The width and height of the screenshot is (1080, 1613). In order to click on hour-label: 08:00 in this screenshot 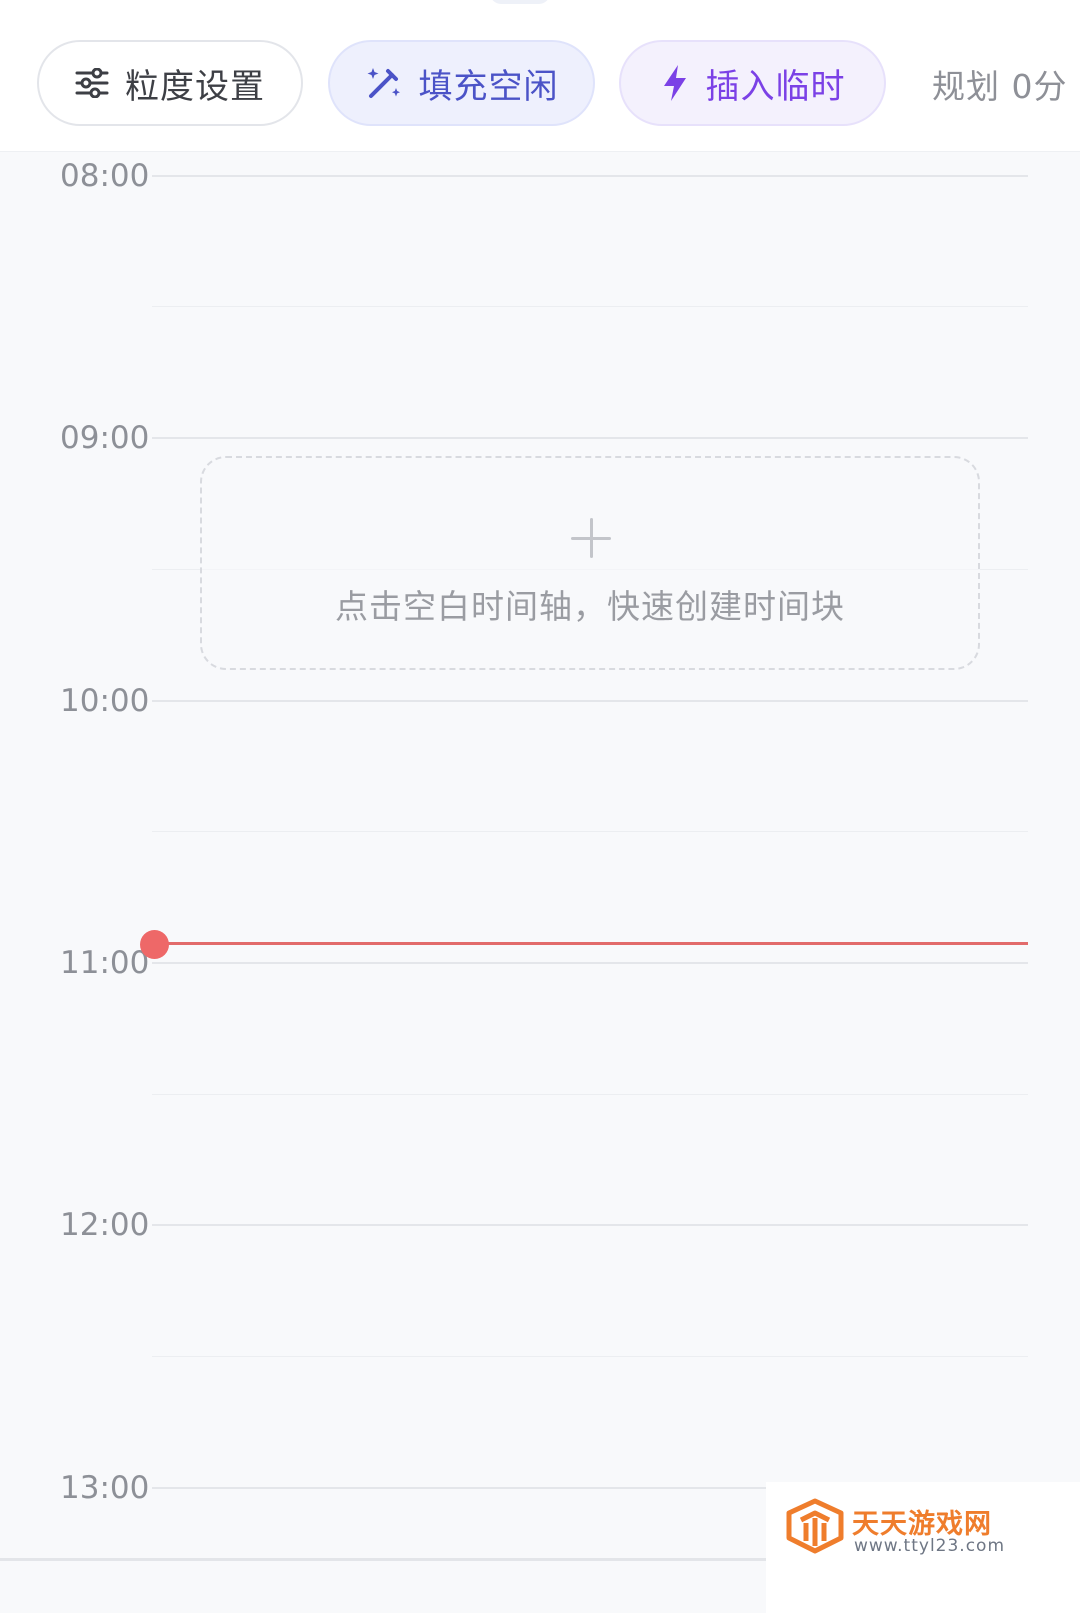, I will do `click(105, 176)`.